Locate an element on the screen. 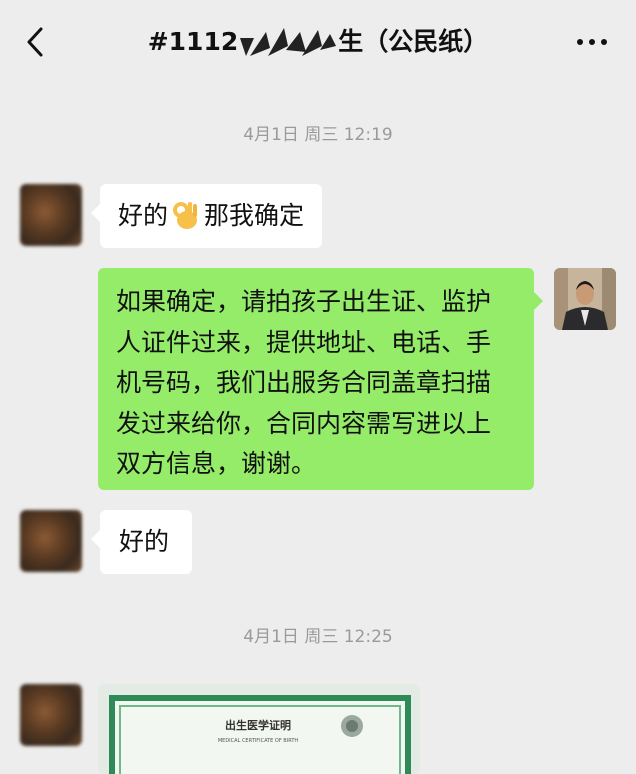  avatar-self is located at coordinates (585, 299).